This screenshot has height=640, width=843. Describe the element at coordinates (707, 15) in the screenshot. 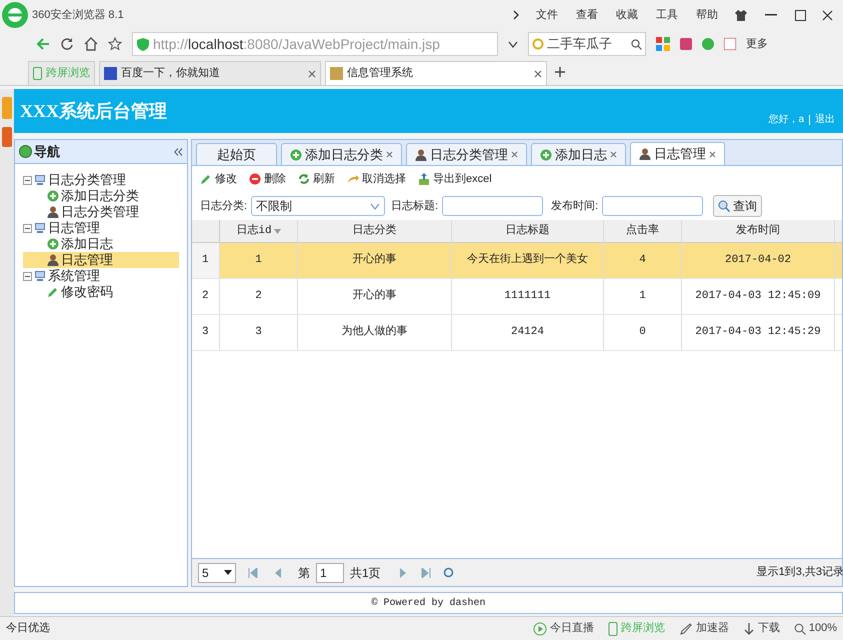

I see `menu-item: 帮助` at that location.